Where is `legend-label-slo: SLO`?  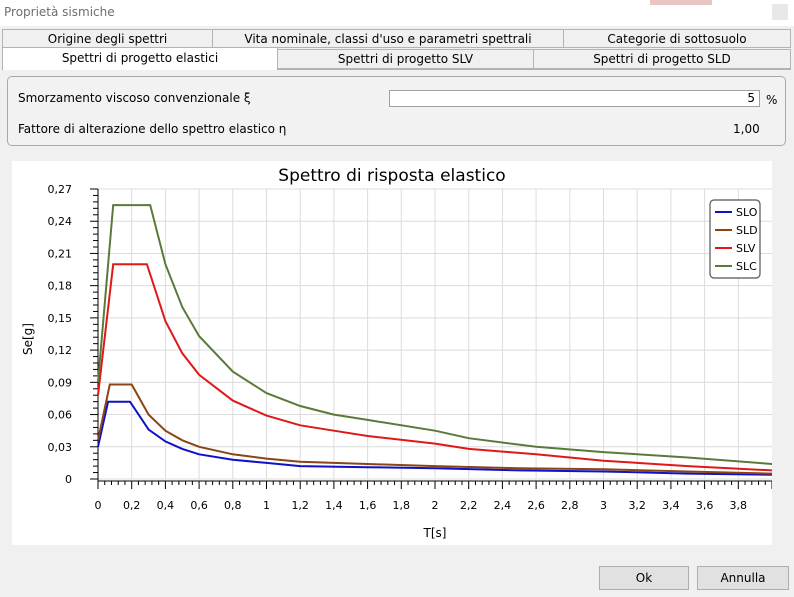
legend-label-slo: SLO is located at coordinates (747, 212).